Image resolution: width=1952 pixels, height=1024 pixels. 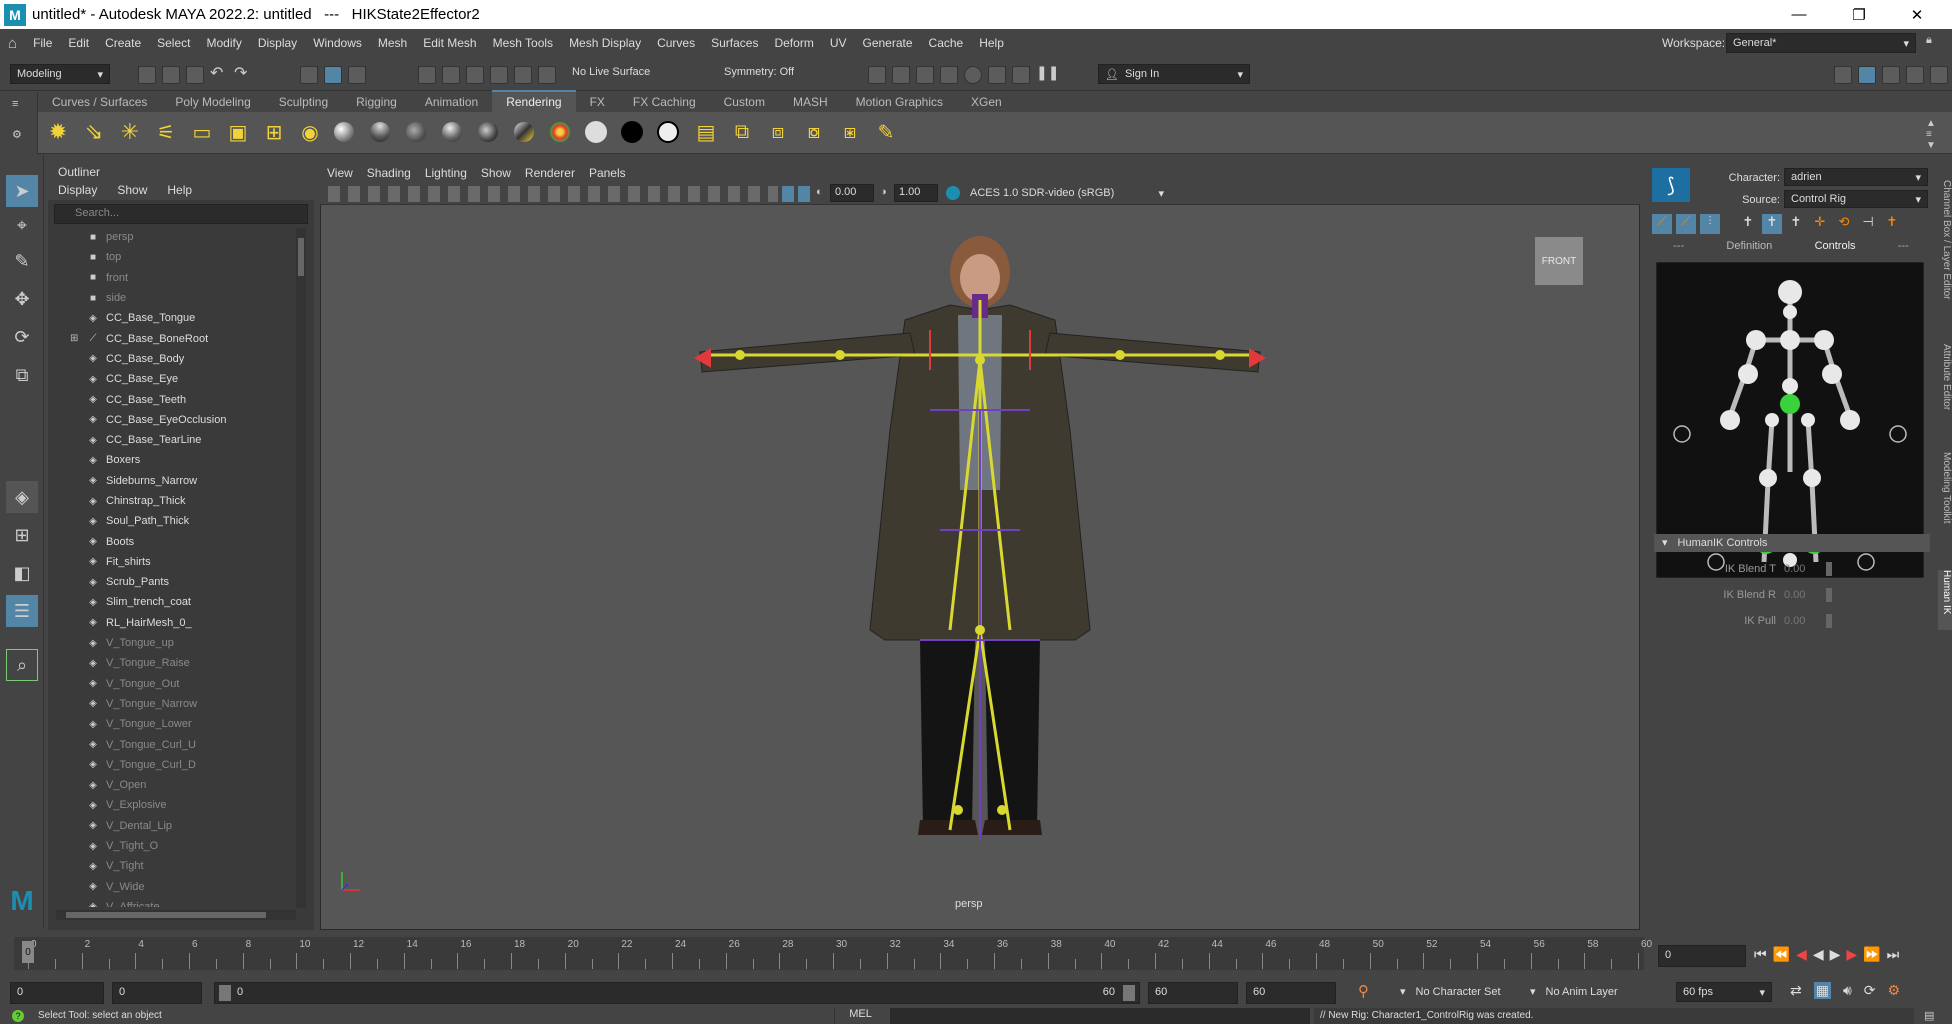 I want to click on toggle-modeling-toolkit-icon, so click(x=1939, y=75).